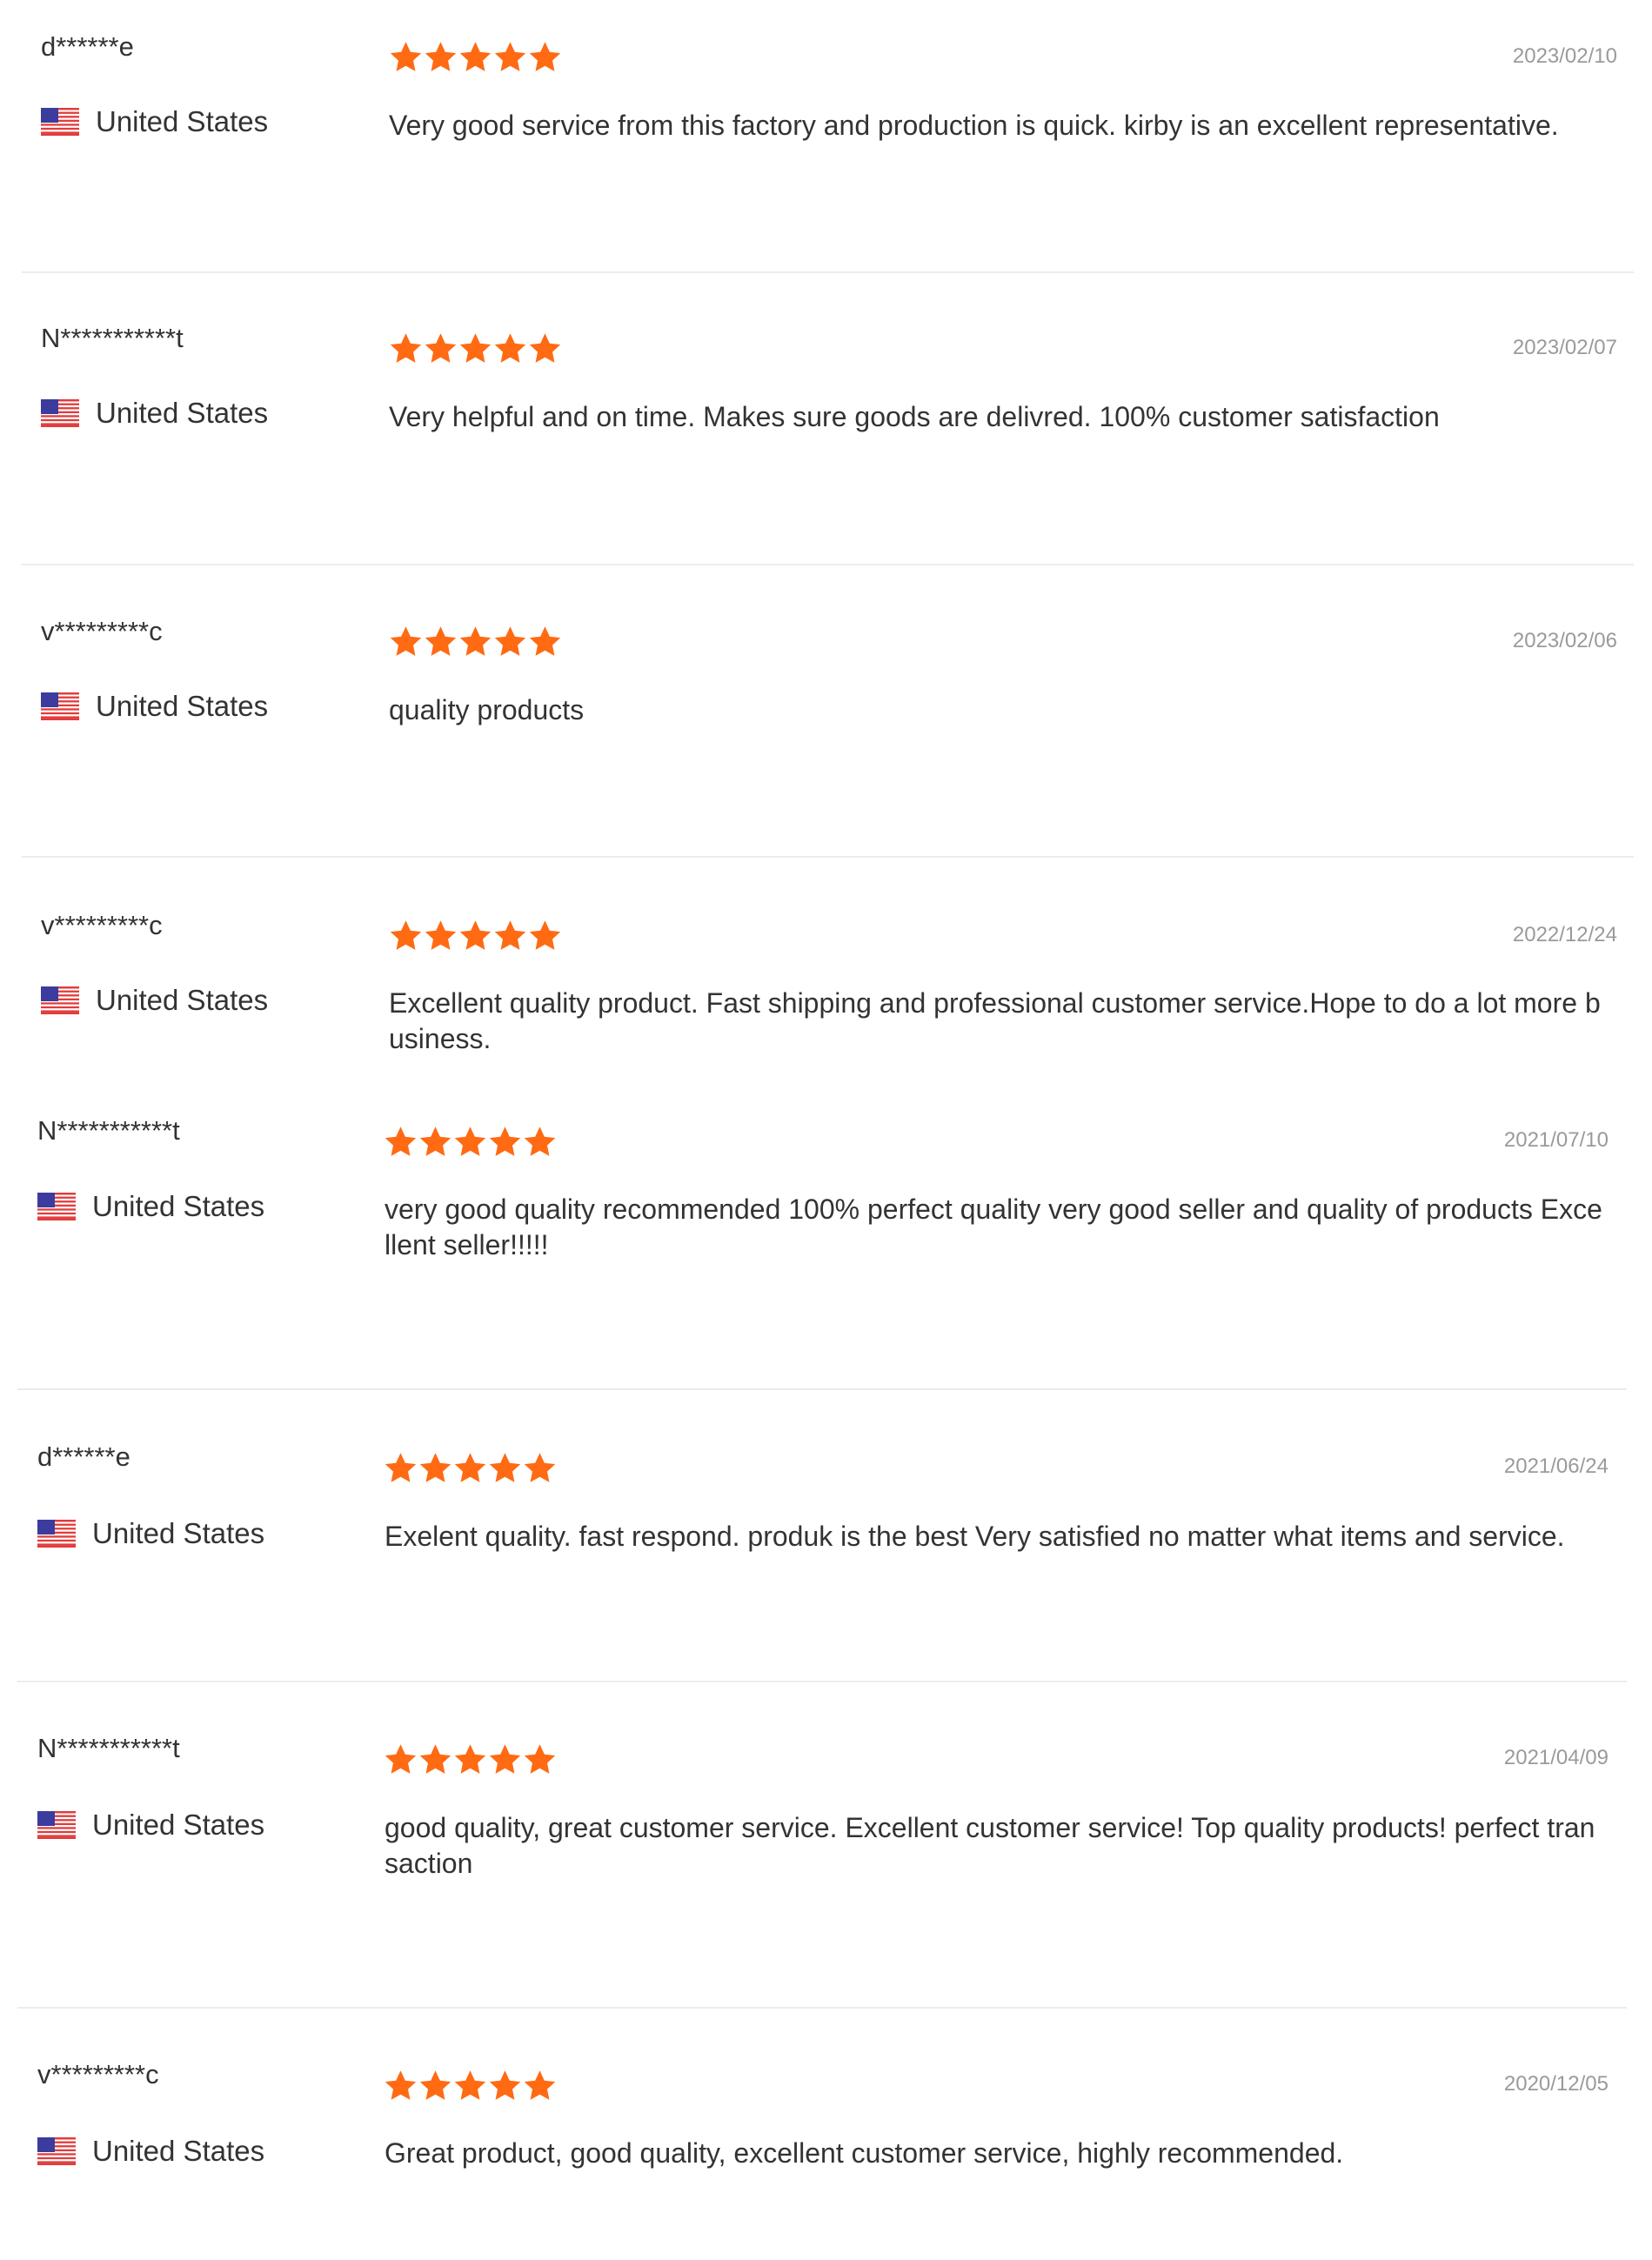 The image size is (1652, 2260). What do you see at coordinates (487, 709) in the screenshot?
I see `review-text: quality products` at bounding box center [487, 709].